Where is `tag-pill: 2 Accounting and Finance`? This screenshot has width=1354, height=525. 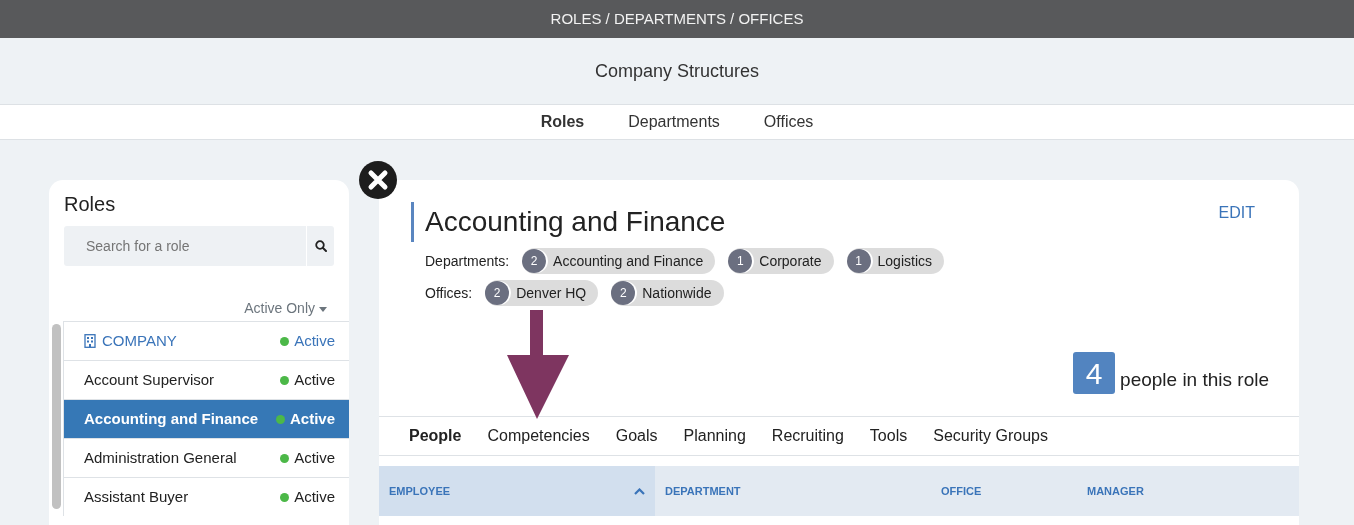 tag-pill: 2 Accounting and Finance is located at coordinates (619, 261).